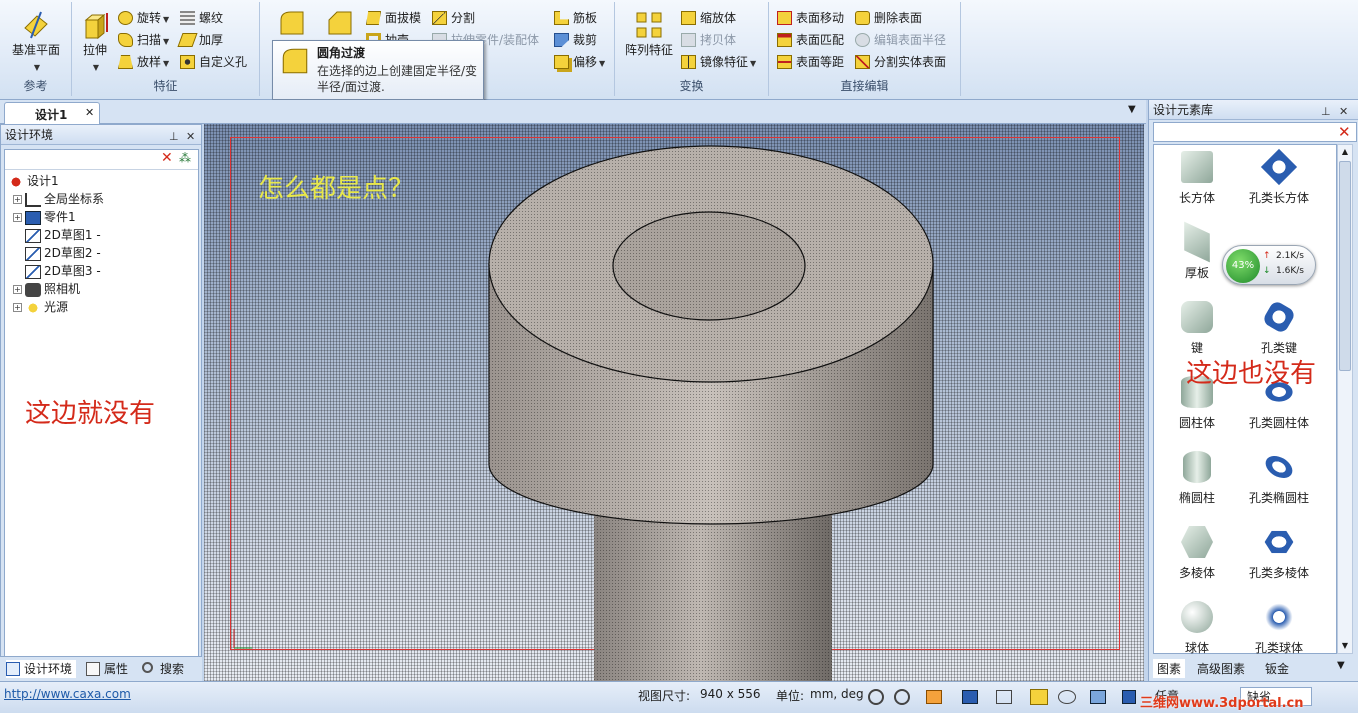 The height and width of the screenshot is (713, 1358). Describe the element at coordinates (1221, 668) in the screenshot. I see `tab-advanced-primitives: 高级图素` at that location.